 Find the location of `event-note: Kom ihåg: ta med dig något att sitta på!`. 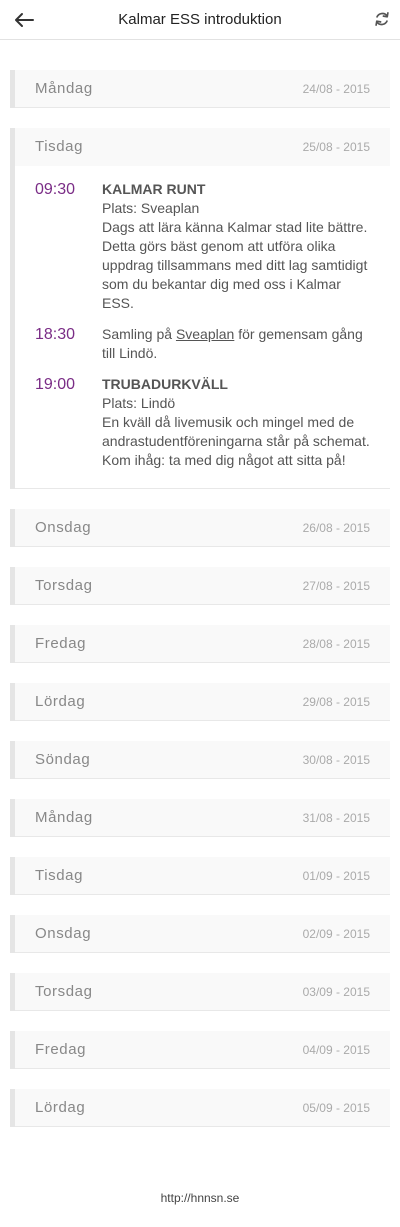

event-note: Kom ihåg: ta med dig något att sitta på! is located at coordinates (224, 460).